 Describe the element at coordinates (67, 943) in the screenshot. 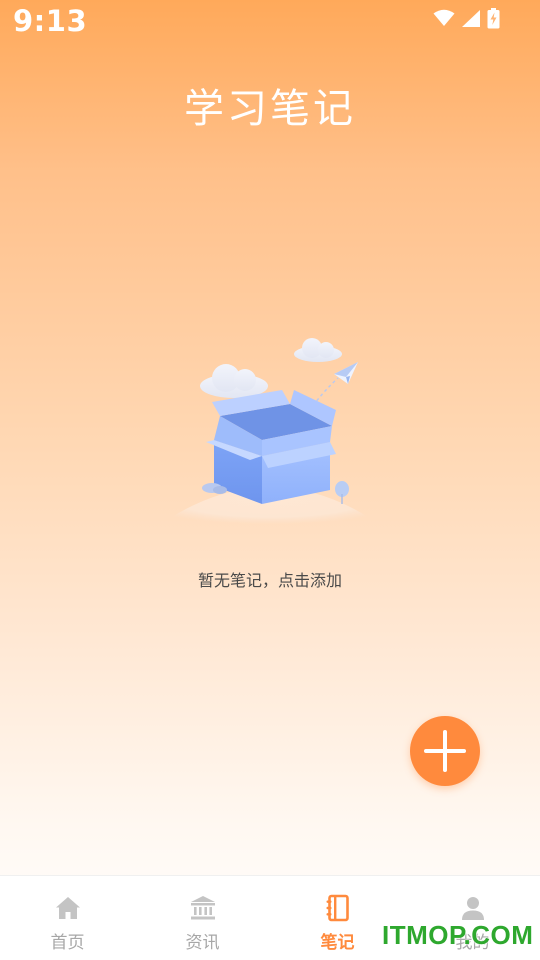

I see `tab-label: 首页` at that location.